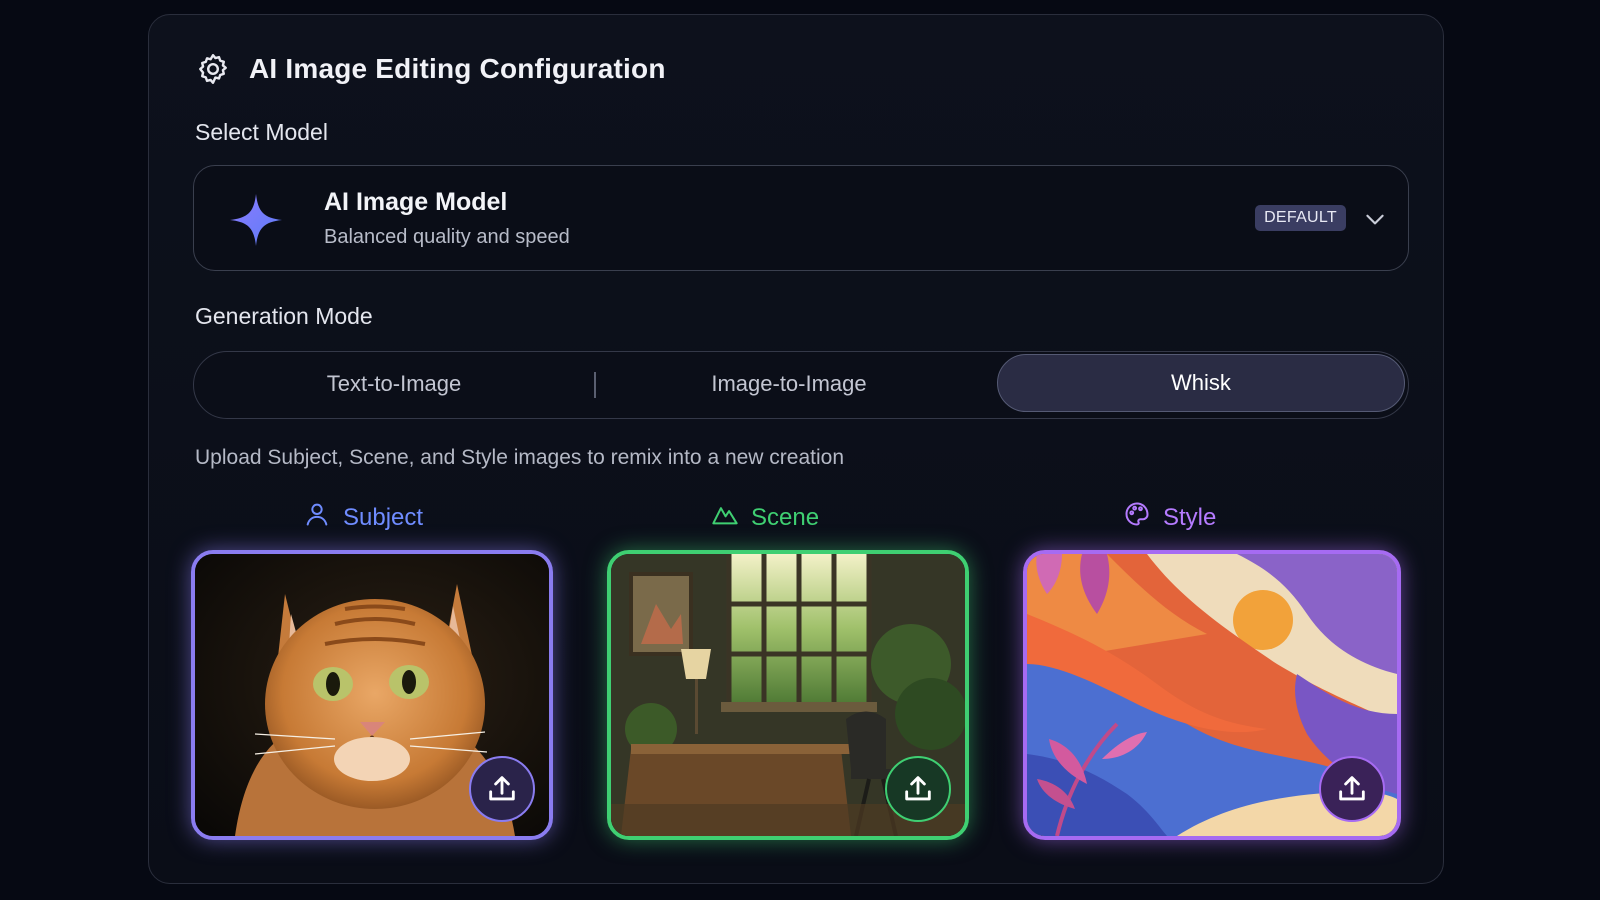 The width and height of the screenshot is (1600, 900). What do you see at coordinates (372, 695) in the screenshot?
I see `subject-image-slot` at bounding box center [372, 695].